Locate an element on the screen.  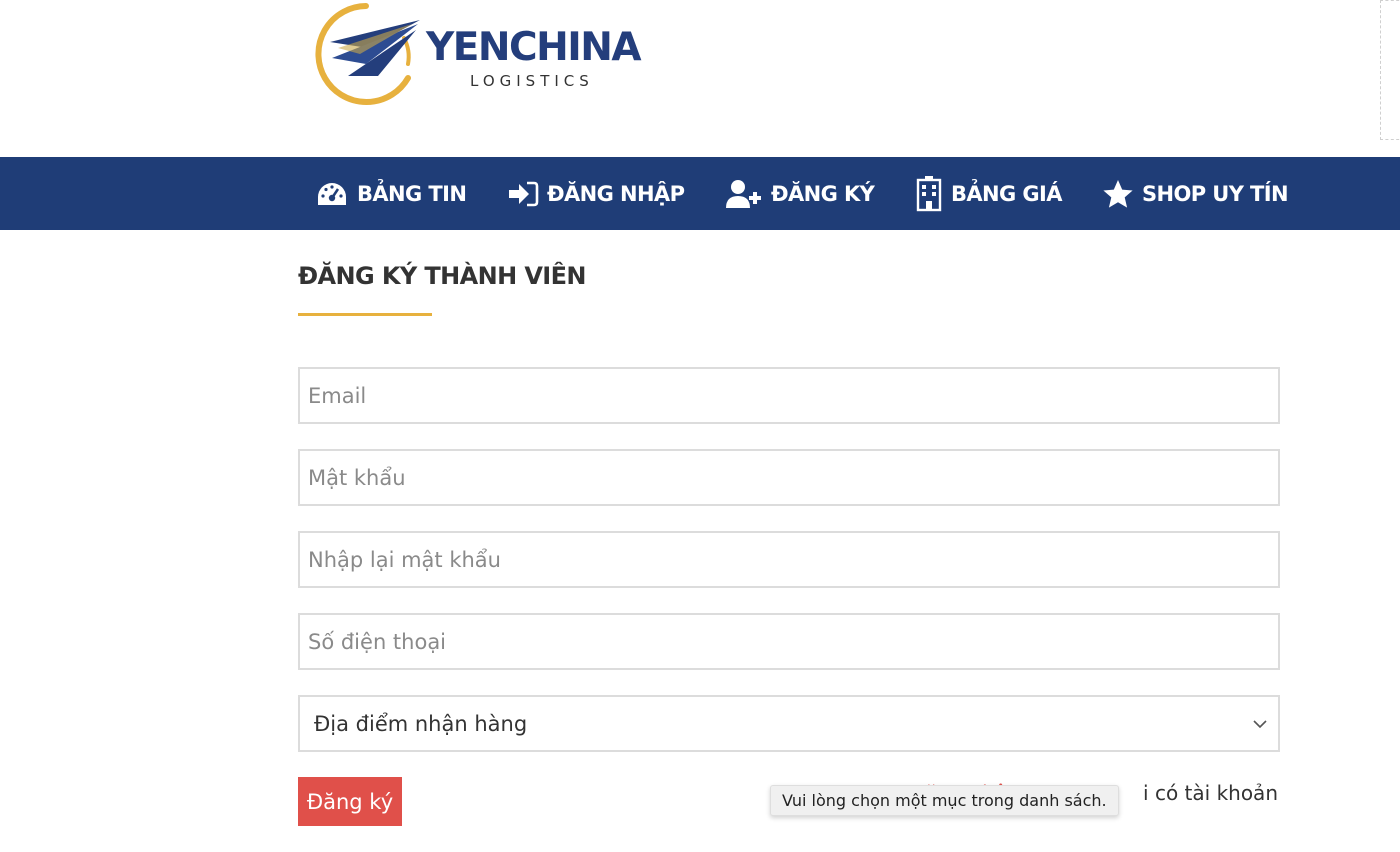
logo-tagline-text: LOGISTICS is located at coordinates (532, 81).